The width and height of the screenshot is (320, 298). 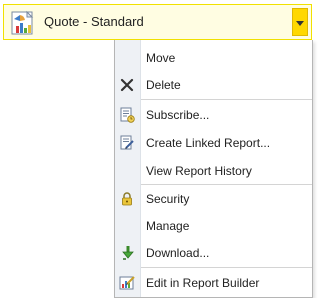 What do you see at coordinates (163, 85) in the screenshot?
I see `menu-item-label: Delete` at bounding box center [163, 85].